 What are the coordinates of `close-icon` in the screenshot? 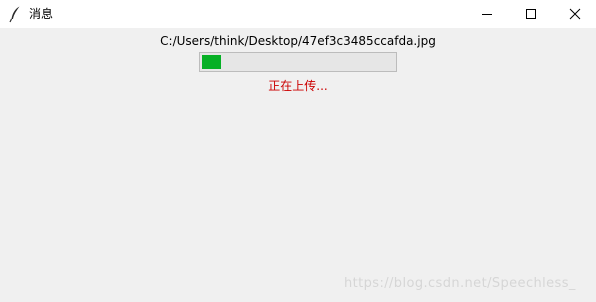 It's located at (575, 14).